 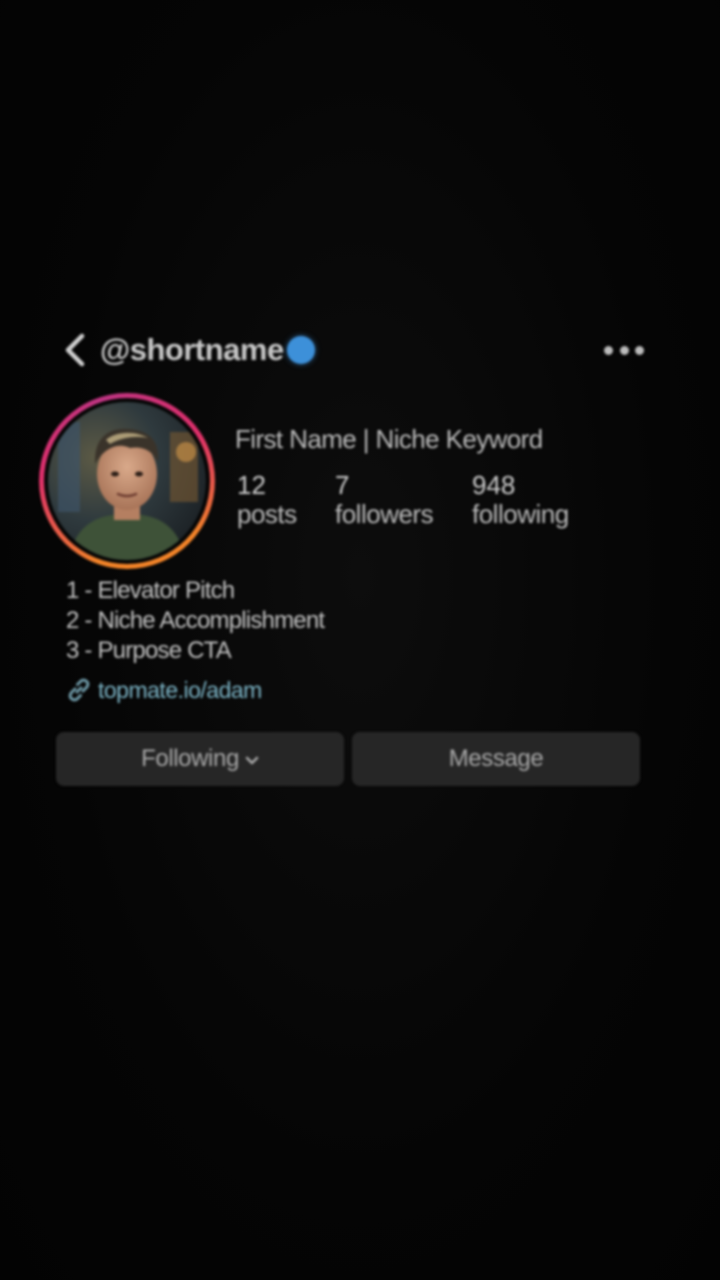 I want to click on profile-photo, so click(x=127, y=481).